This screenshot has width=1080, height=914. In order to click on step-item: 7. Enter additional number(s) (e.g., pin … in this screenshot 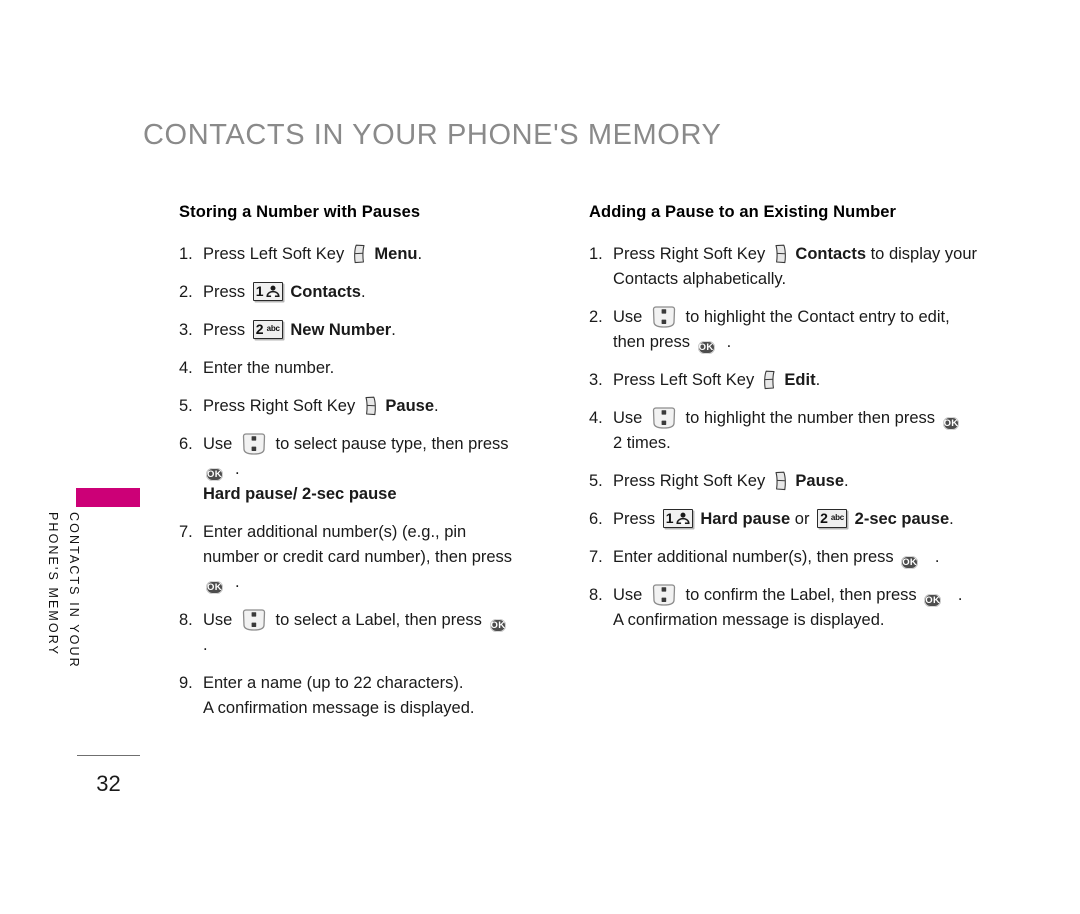, I will do `click(352, 557)`.